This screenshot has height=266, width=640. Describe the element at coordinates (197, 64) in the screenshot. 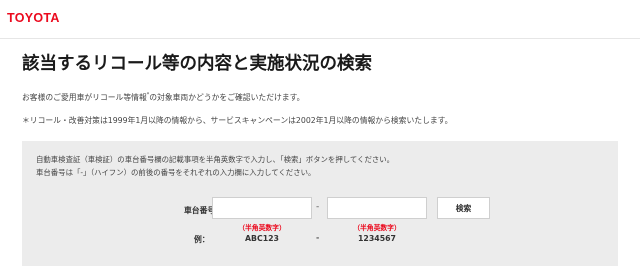

I see `page-title: 該当するリコール等の内容と実施状況の検索` at that location.